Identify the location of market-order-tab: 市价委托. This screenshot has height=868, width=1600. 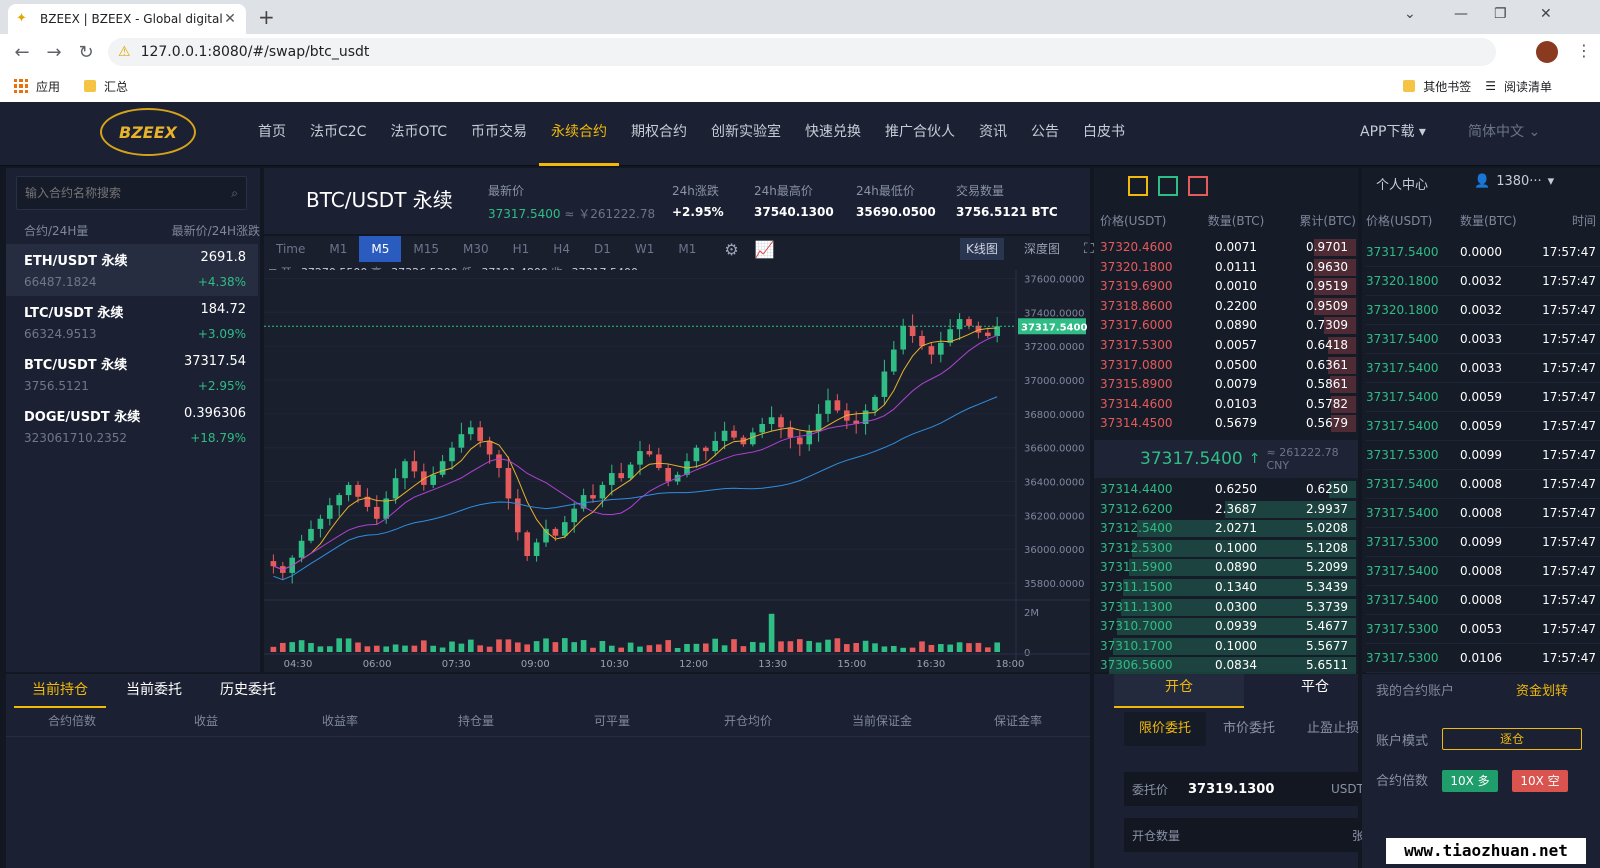
(1249, 729).